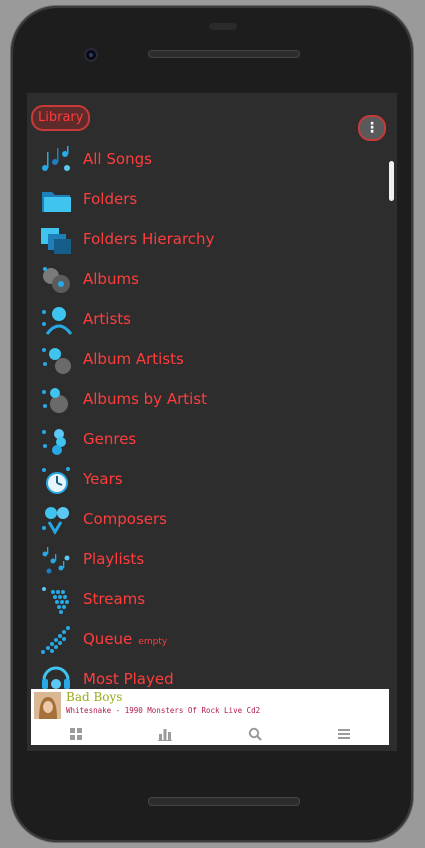 The image size is (425, 848). What do you see at coordinates (133, 359) in the screenshot?
I see `item-label: Album Artists` at bounding box center [133, 359].